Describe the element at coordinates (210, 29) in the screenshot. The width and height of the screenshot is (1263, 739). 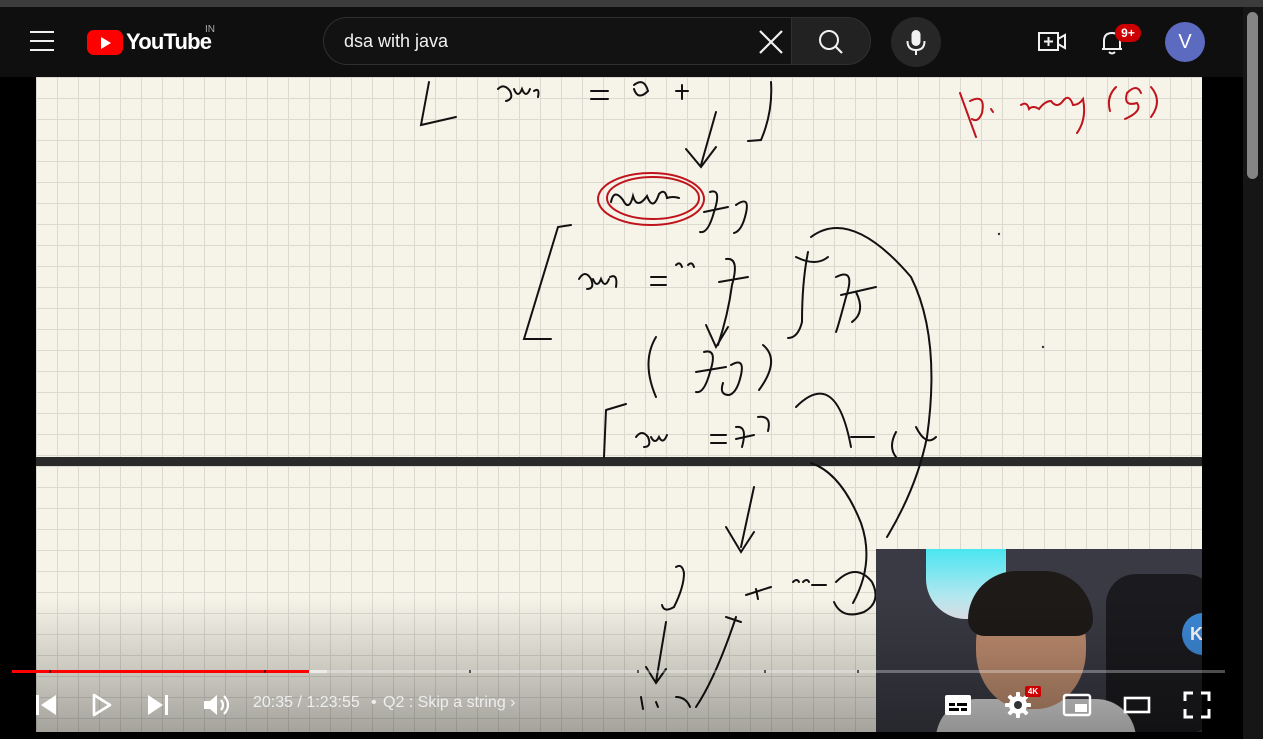
I see `country-code: IN` at that location.